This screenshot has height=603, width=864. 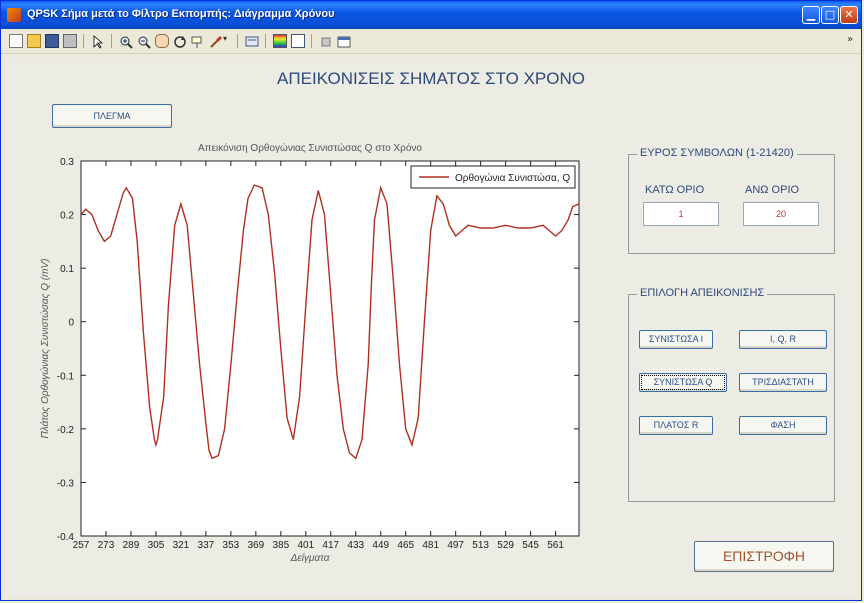 I want to click on pointer-icon, so click(x=98, y=41).